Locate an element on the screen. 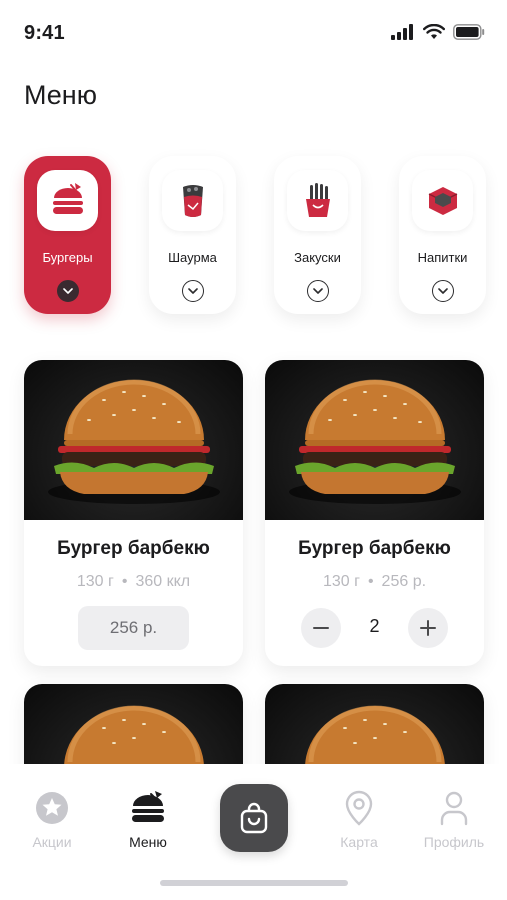 This screenshot has height=900, width=507. drink-box-icon is located at coordinates (442, 200).